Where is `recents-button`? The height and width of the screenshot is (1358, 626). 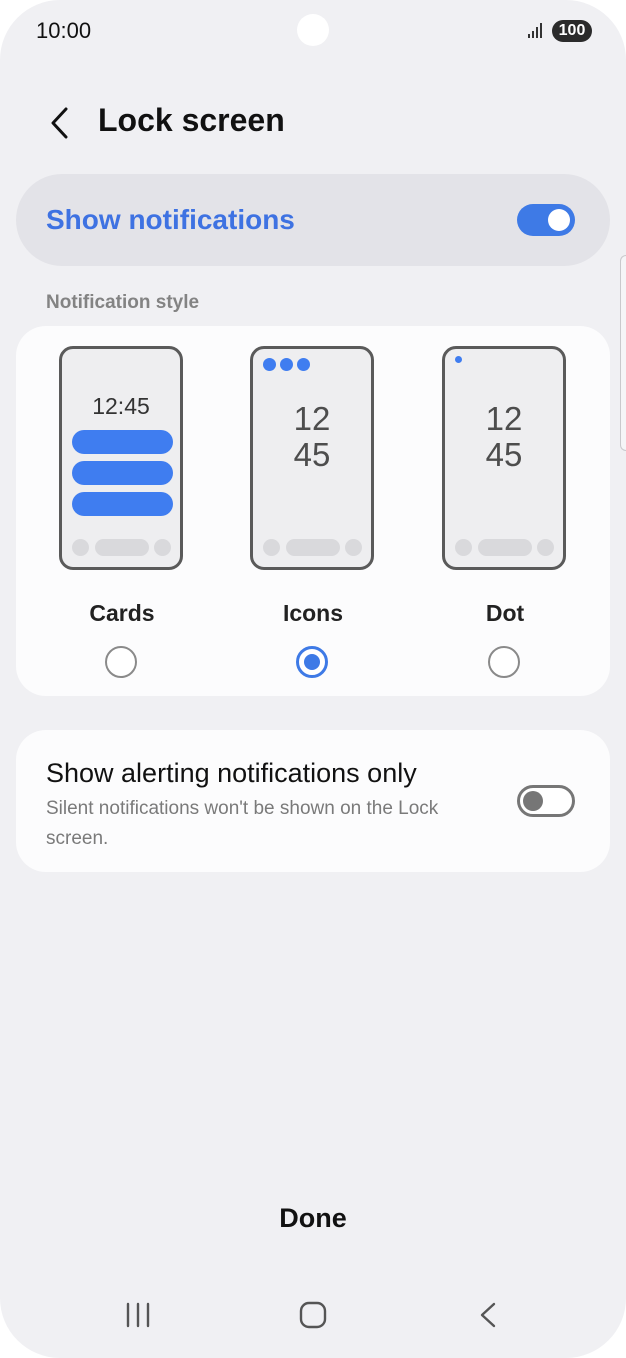
recents-button is located at coordinates (138, 1315).